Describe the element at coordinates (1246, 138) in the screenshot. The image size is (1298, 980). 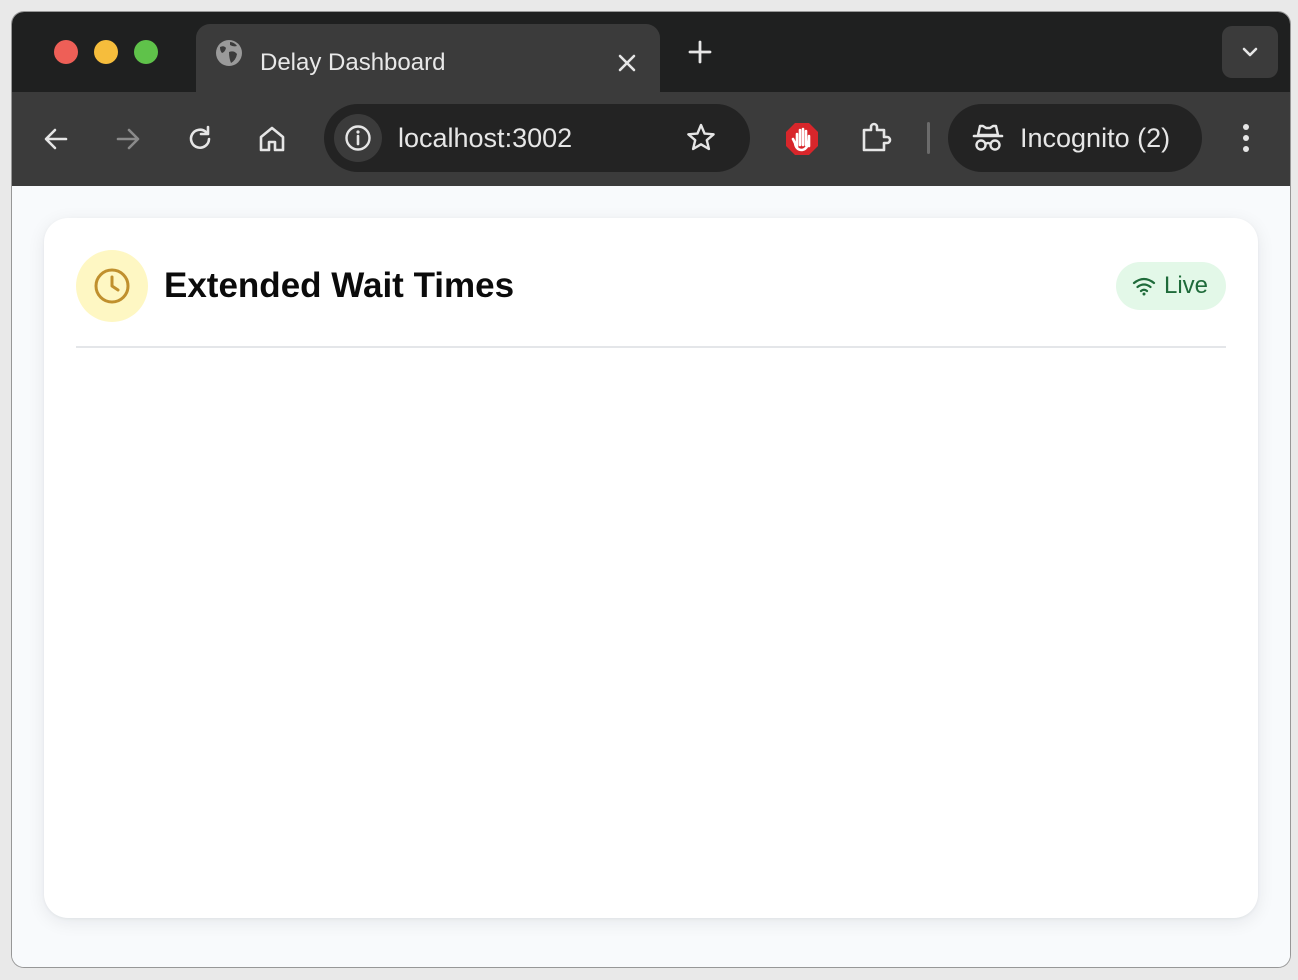
I see `more-menu-icon` at that location.